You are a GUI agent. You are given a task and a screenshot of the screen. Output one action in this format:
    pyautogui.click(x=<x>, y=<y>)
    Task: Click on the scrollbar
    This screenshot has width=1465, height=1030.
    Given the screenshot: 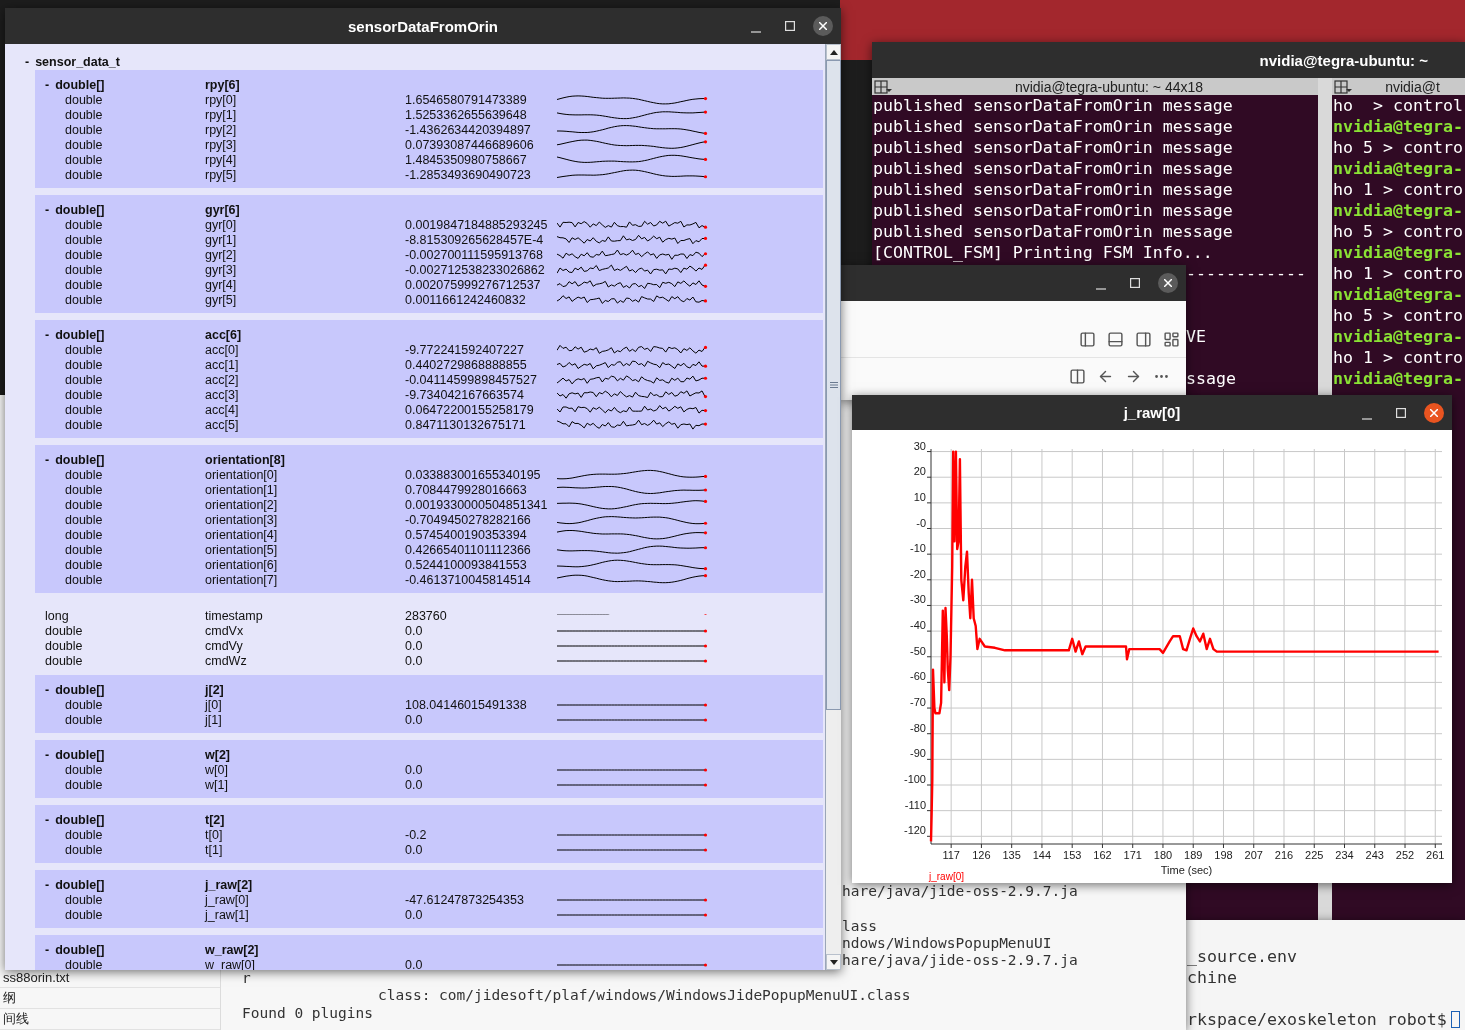 What is the action you would take?
    pyautogui.click(x=833, y=507)
    